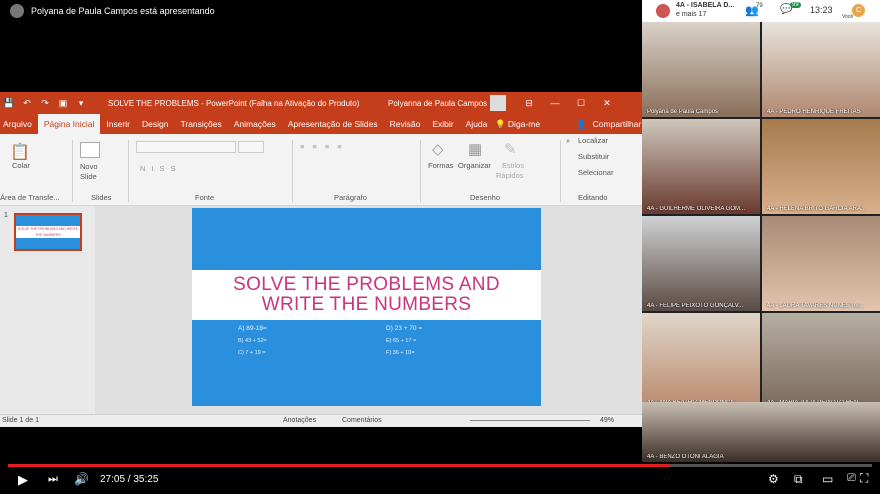 The height and width of the screenshot is (494, 880). Describe the element at coordinates (6, 215) in the screenshot. I see `thumb-number: 1` at that location.